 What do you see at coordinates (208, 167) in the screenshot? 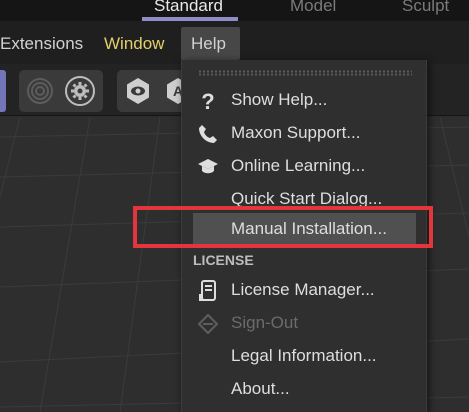
I see `graduation-cap-icon` at bounding box center [208, 167].